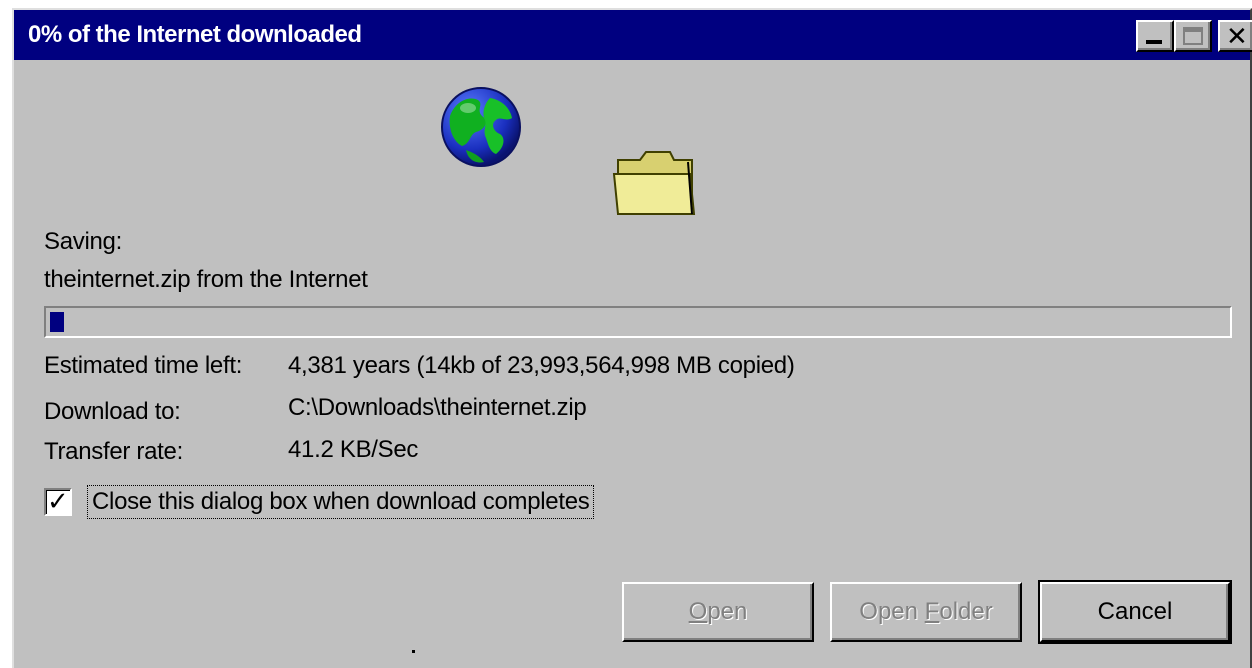 This screenshot has width=1252, height=668. I want to click on file-source-text: theinternet.zip from the Internet, so click(206, 279).